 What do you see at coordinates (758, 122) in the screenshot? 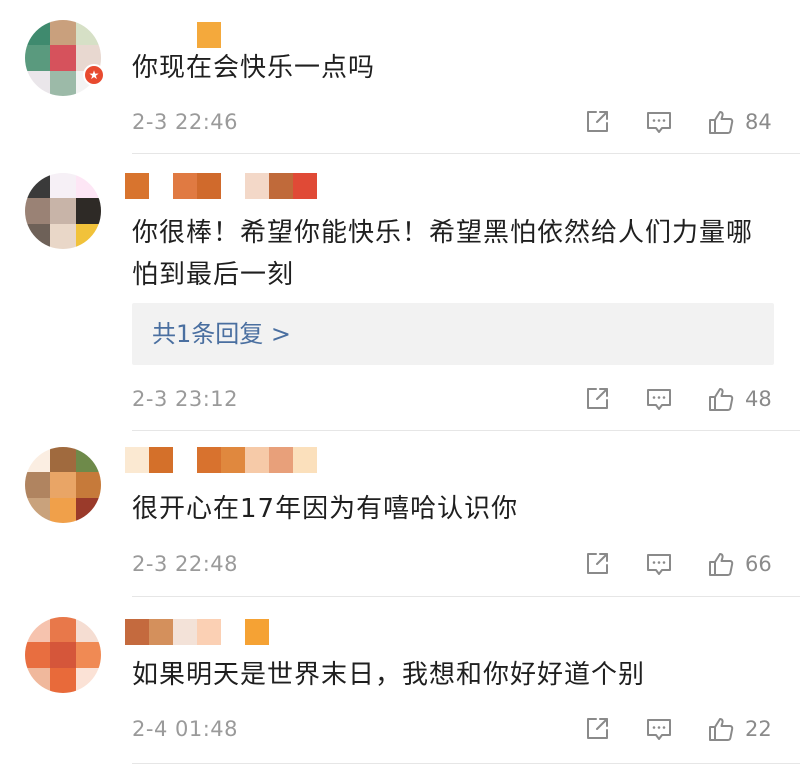
I see `like-count: 84` at bounding box center [758, 122].